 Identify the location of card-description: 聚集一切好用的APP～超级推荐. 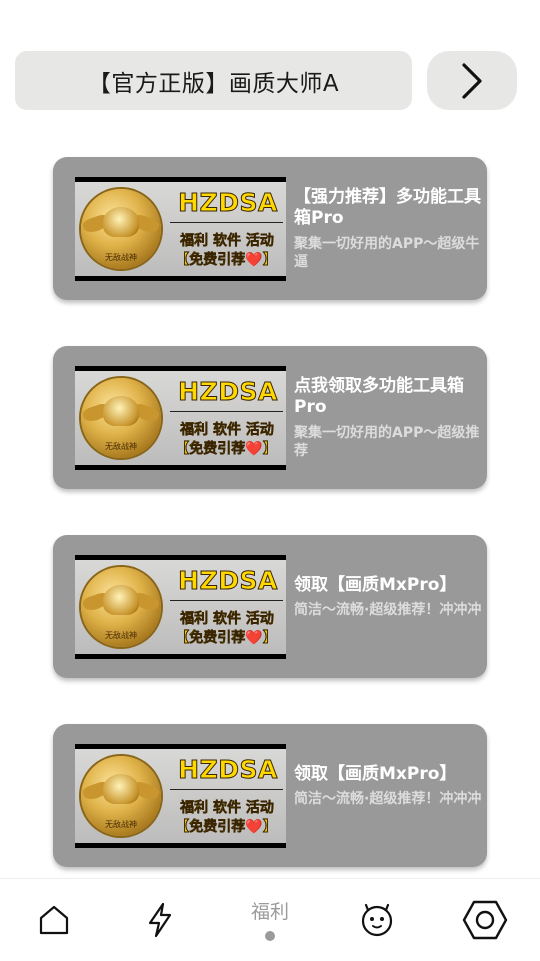
(387, 442).